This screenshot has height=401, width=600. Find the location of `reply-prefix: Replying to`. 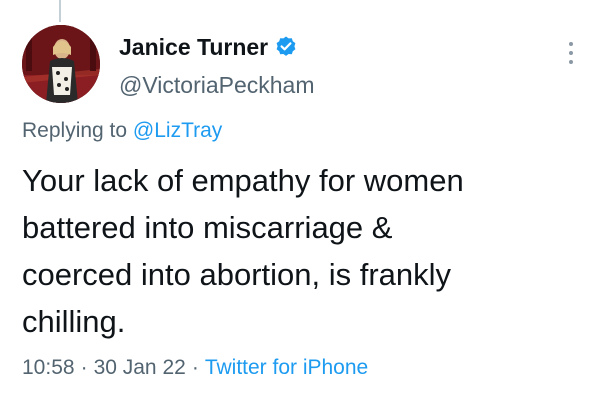

reply-prefix: Replying to is located at coordinates (75, 130).